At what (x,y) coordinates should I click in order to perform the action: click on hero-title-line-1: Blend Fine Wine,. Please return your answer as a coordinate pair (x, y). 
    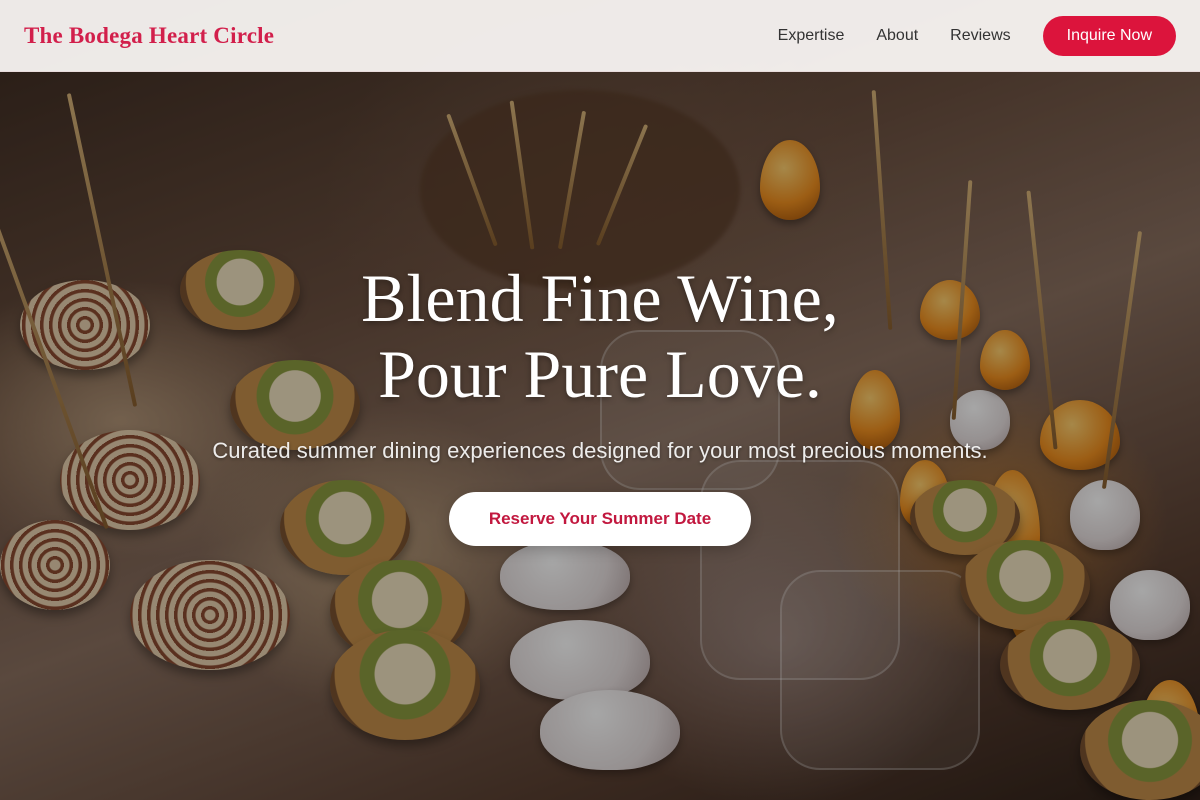
    Looking at the image, I should click on (600, 298).